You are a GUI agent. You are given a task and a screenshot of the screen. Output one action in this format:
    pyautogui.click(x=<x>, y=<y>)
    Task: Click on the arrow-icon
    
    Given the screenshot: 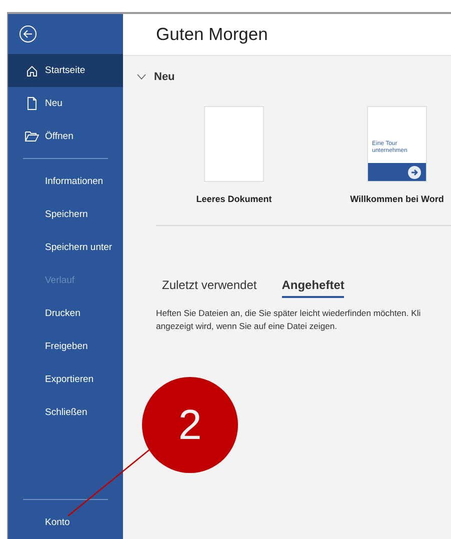 What is the action you would take?
    pyautogui.click(x=414, y=172)
    